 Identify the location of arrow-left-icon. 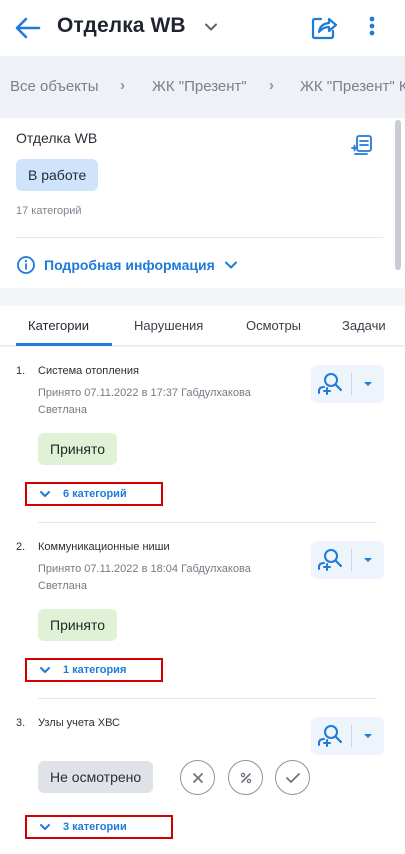
(28, 28).